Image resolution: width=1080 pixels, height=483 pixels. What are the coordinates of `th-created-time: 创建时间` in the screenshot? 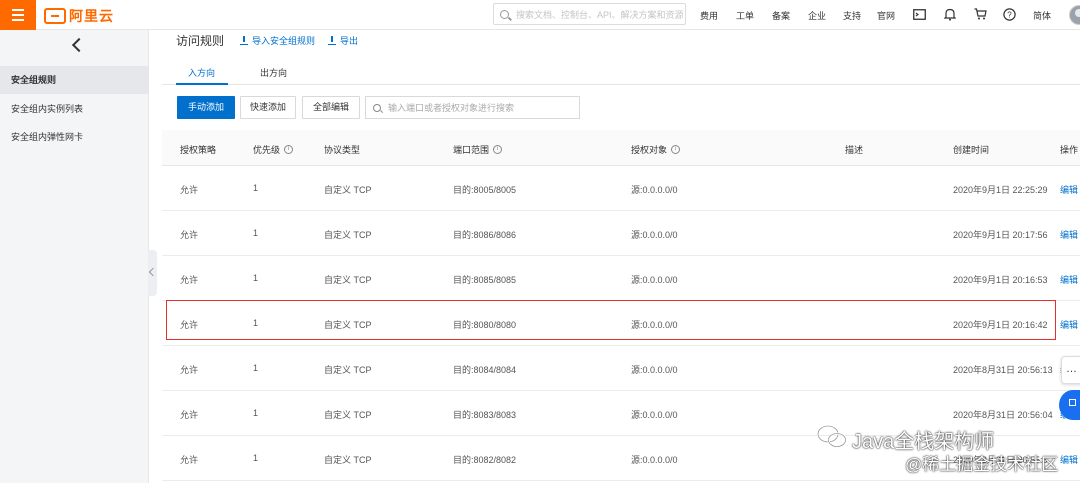 It's located at (971, 150).